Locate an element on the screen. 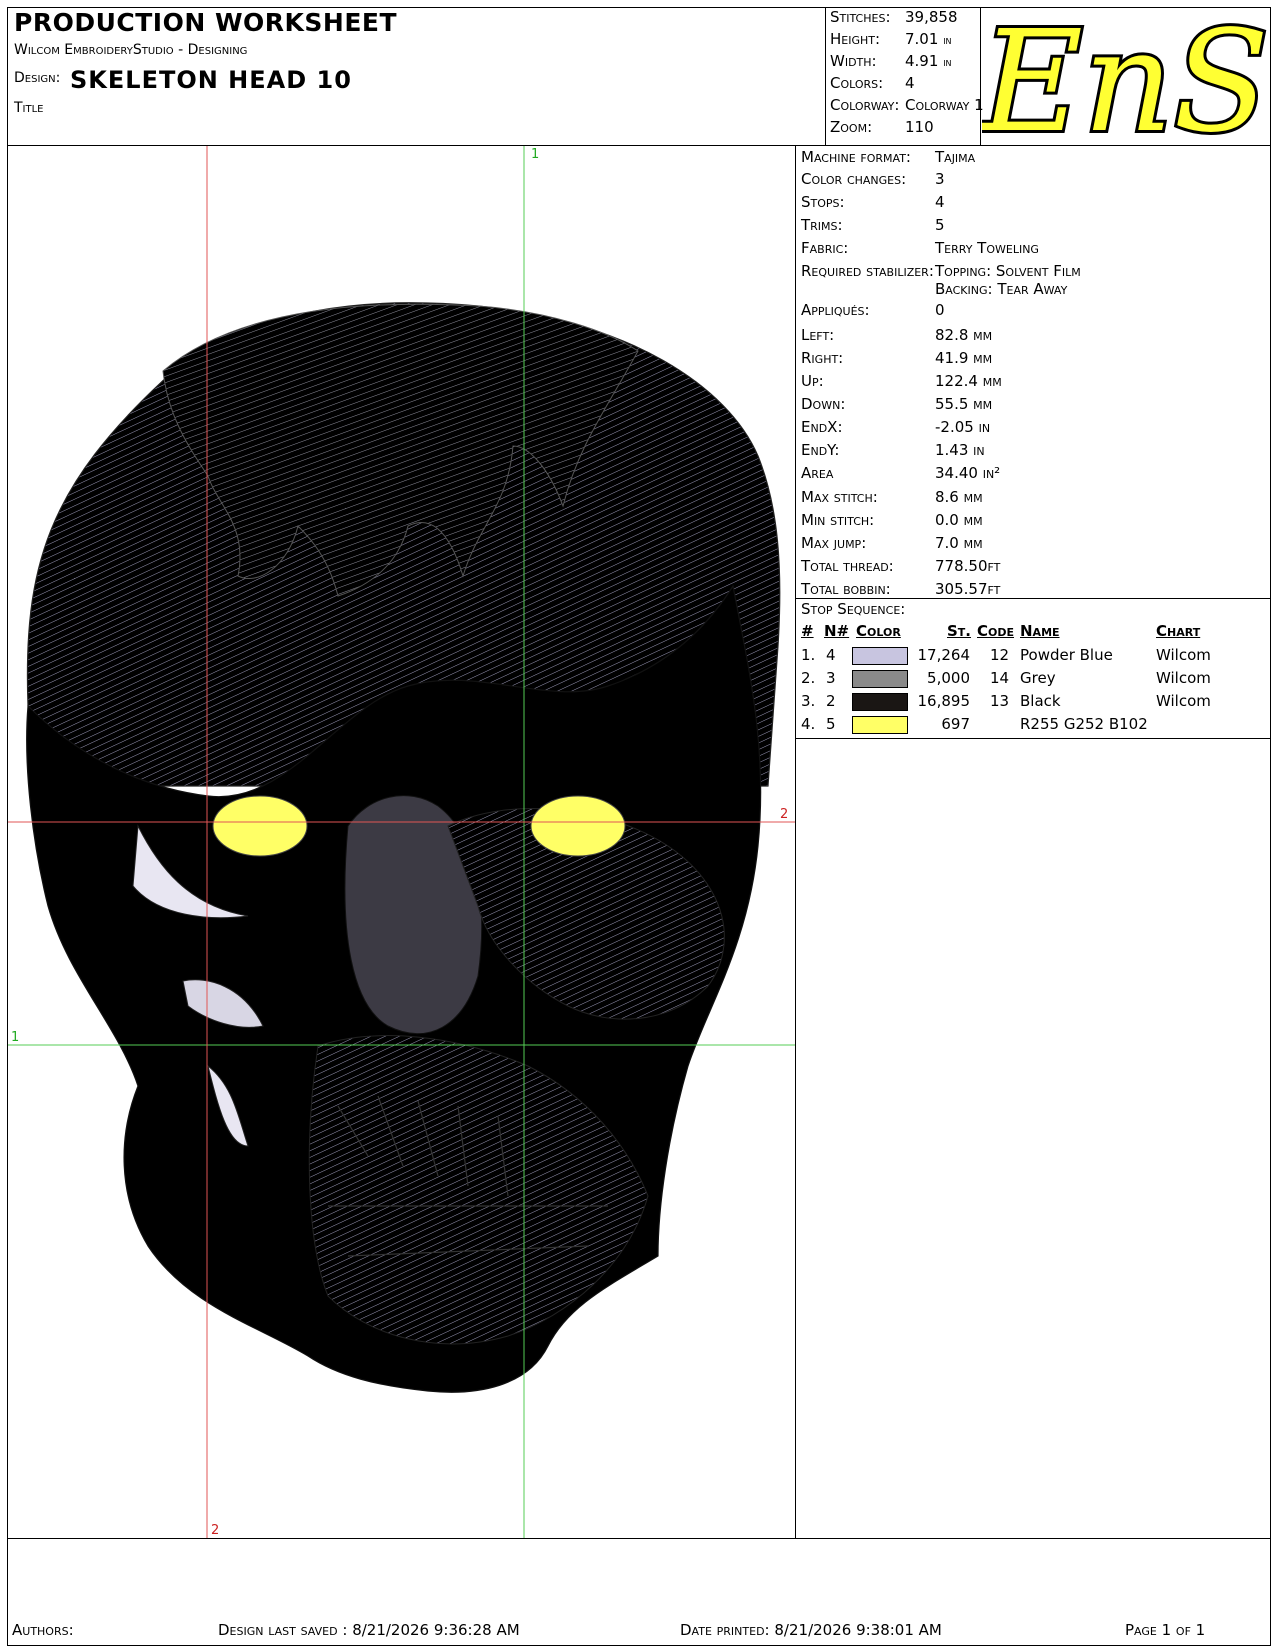 The height and width of the screenshot is (1650, 1275). info-label: Total bobbin: is located at coordinates (846, 589).